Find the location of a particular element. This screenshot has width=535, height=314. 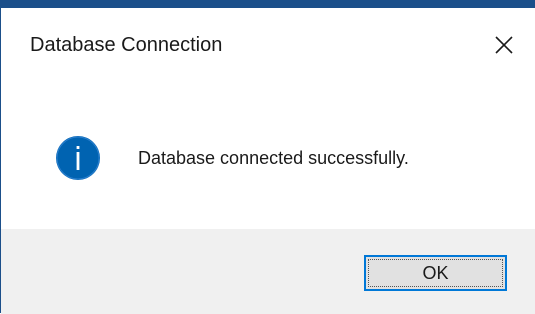

ok-button: OK is located at coordinates (435, 273).